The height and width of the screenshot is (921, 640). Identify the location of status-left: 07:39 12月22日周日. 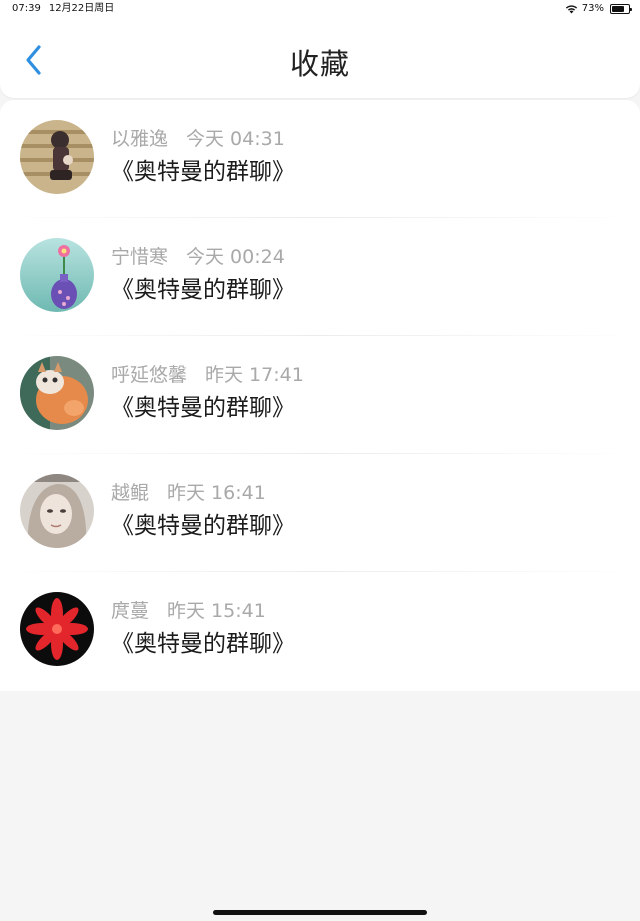
(63, 9).